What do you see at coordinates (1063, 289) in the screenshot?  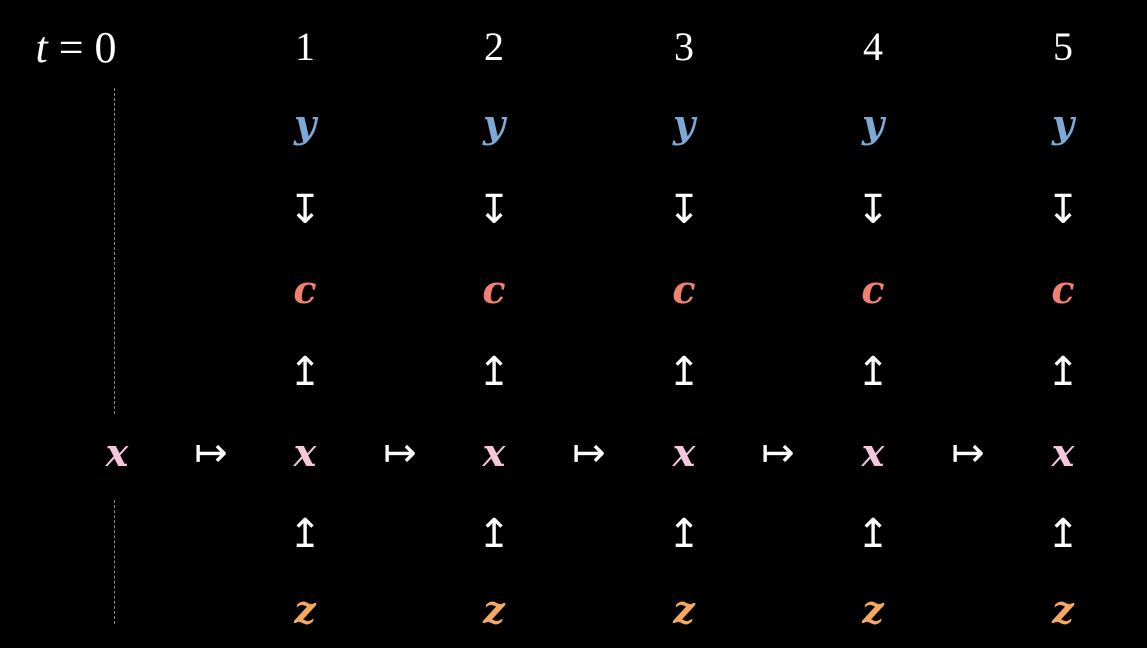 I see `c-node-5: c` at bounding box center [1063, 289].